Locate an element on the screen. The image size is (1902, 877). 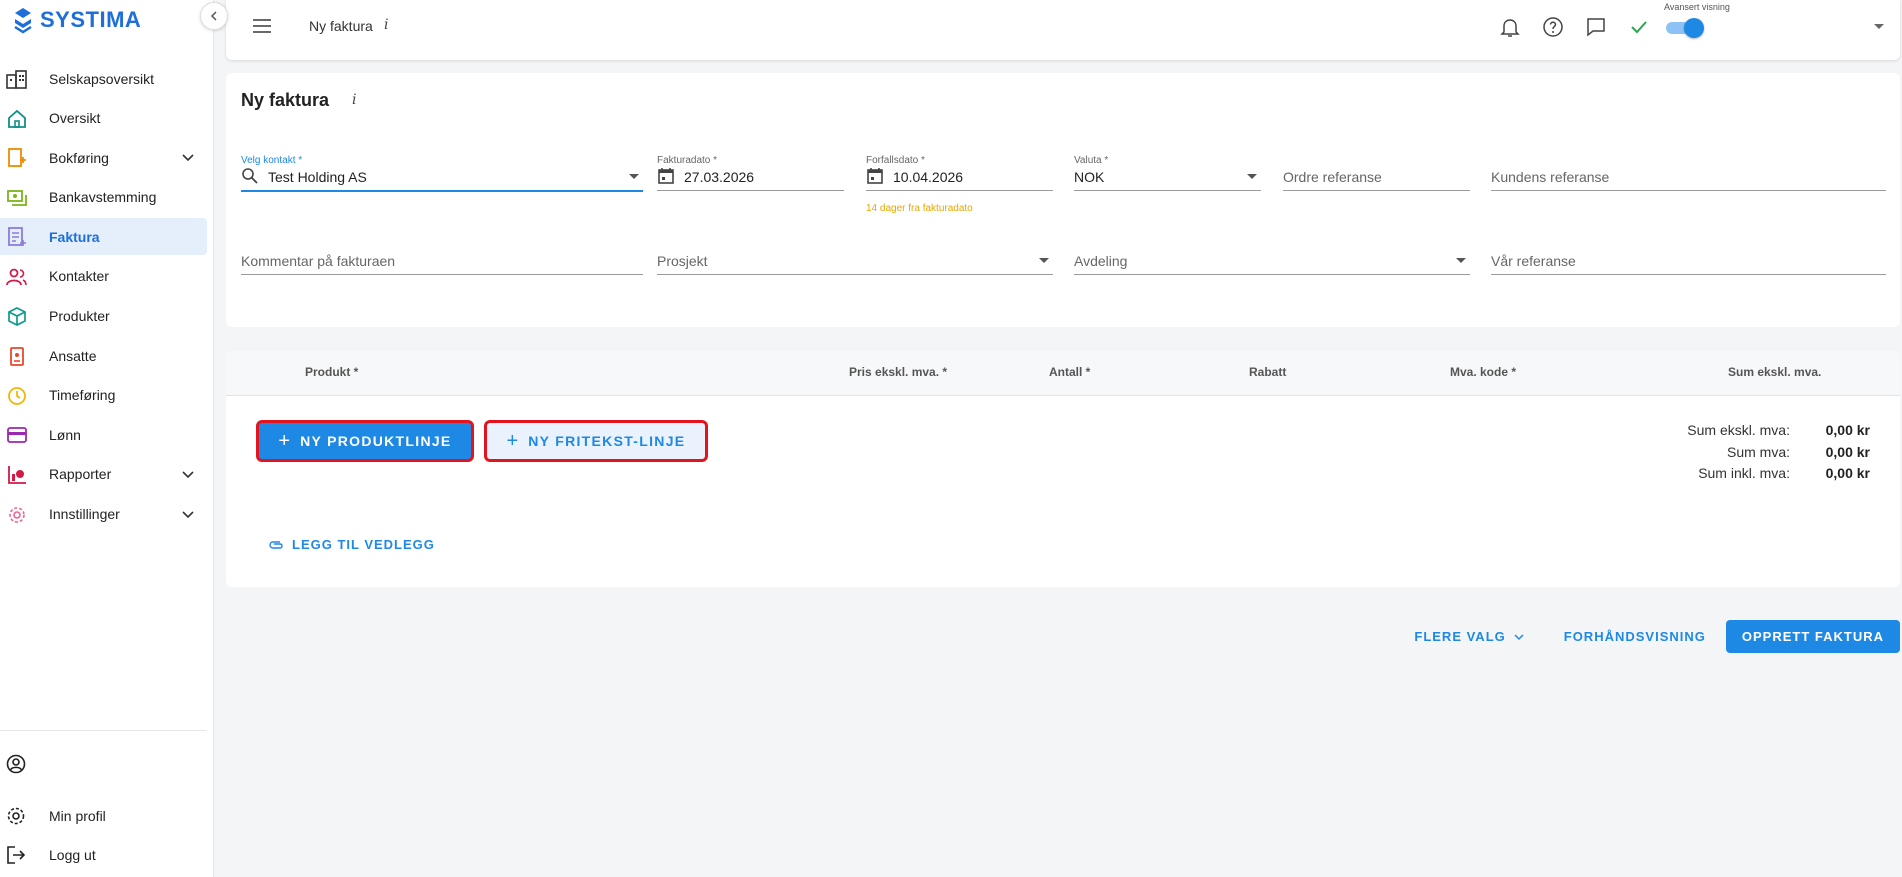
sidebar-item-label: Bokføring is located at coordinates (79, 157).